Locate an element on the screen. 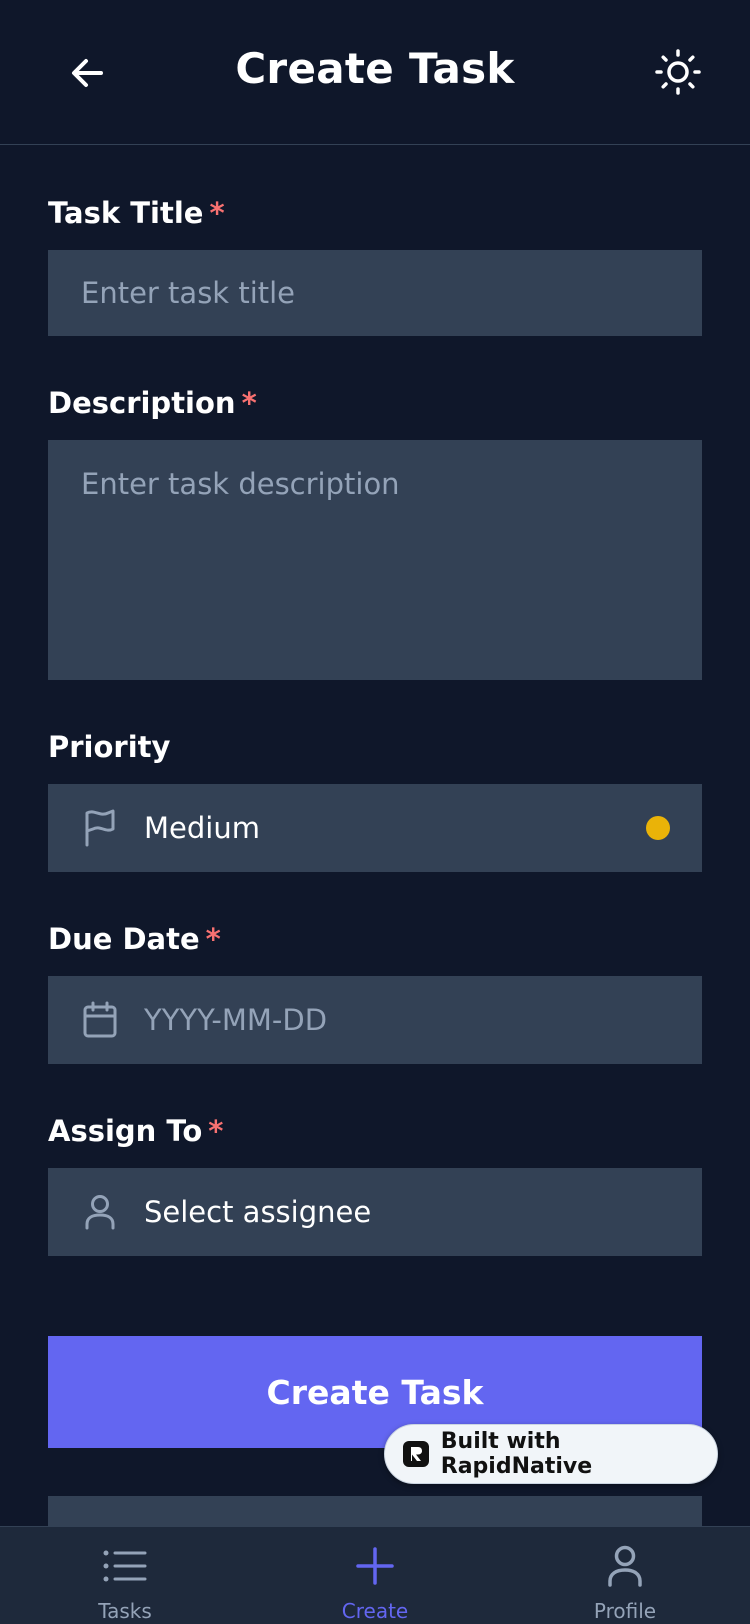  tab-create: Create is located at coordinates (375, 1575).